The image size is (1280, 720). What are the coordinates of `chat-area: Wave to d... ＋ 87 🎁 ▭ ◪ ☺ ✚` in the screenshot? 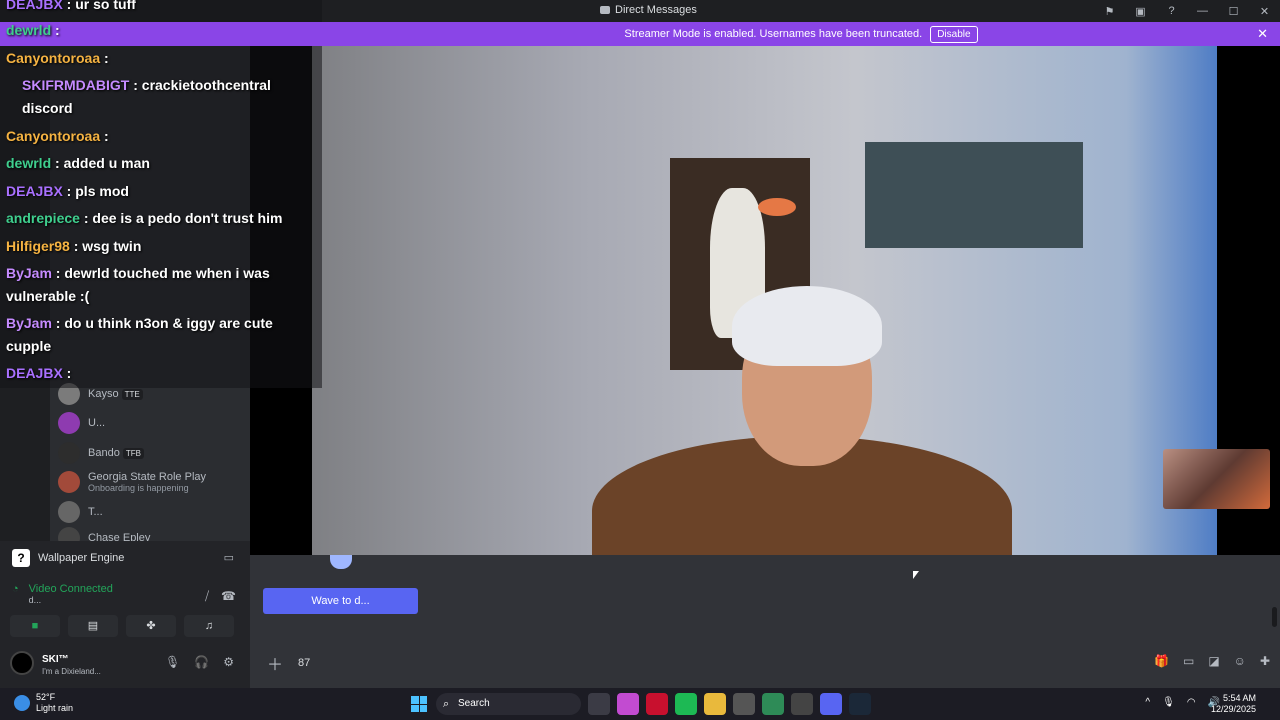 It's located at (765, 621).